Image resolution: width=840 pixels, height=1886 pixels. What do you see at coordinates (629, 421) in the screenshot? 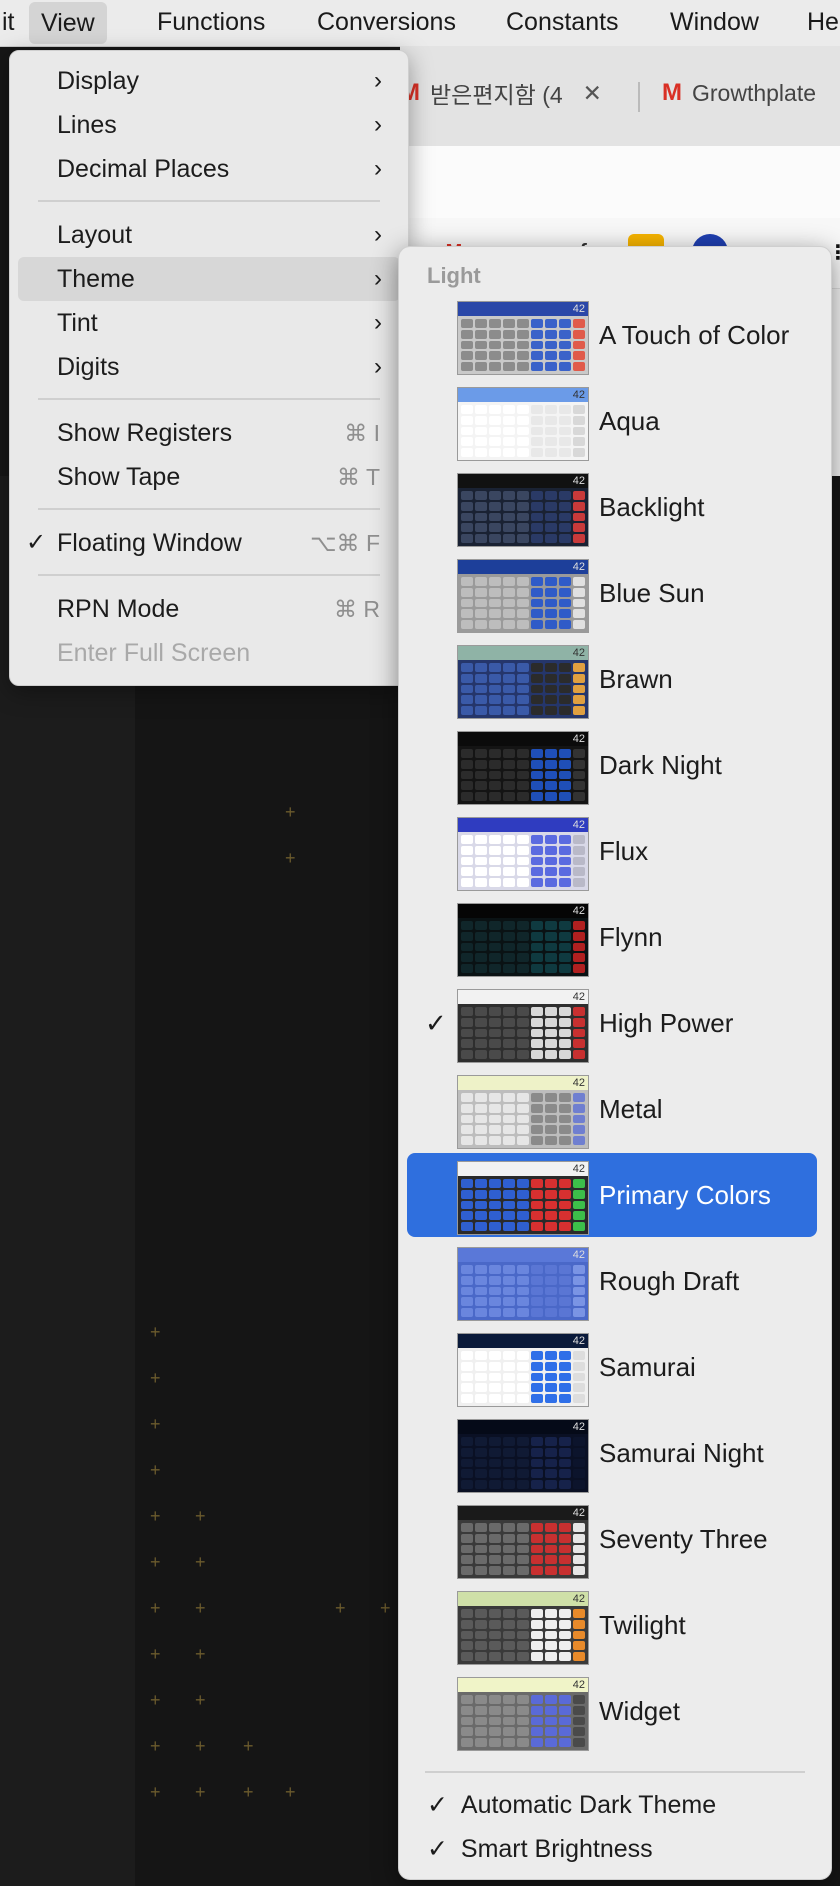
I see `theme-item-label: Aqua` at bounding box center [629, 421].